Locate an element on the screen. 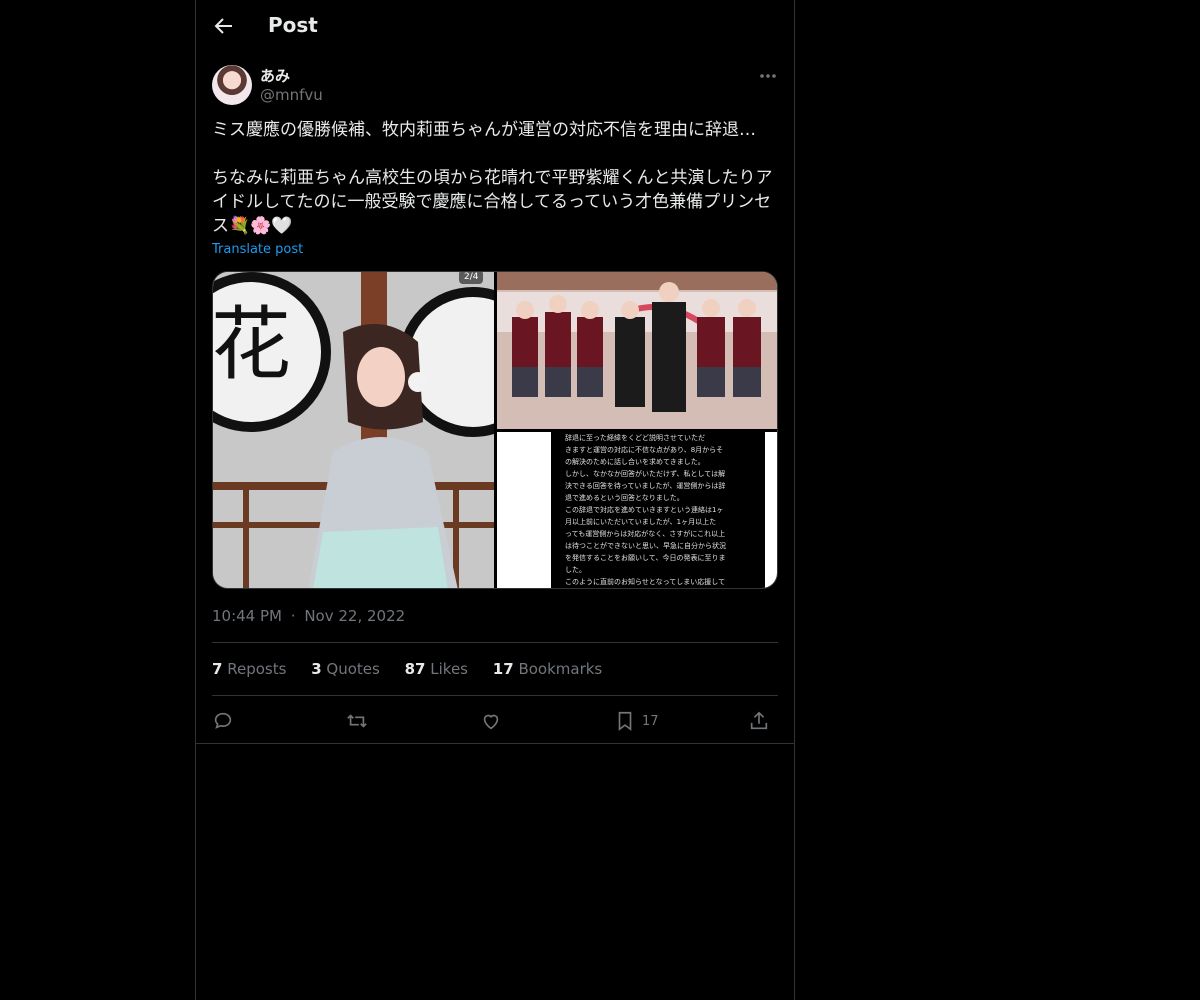 This screenshot has height=1000, width=1200. bookmark-icon is located at coordinates (625, 721).